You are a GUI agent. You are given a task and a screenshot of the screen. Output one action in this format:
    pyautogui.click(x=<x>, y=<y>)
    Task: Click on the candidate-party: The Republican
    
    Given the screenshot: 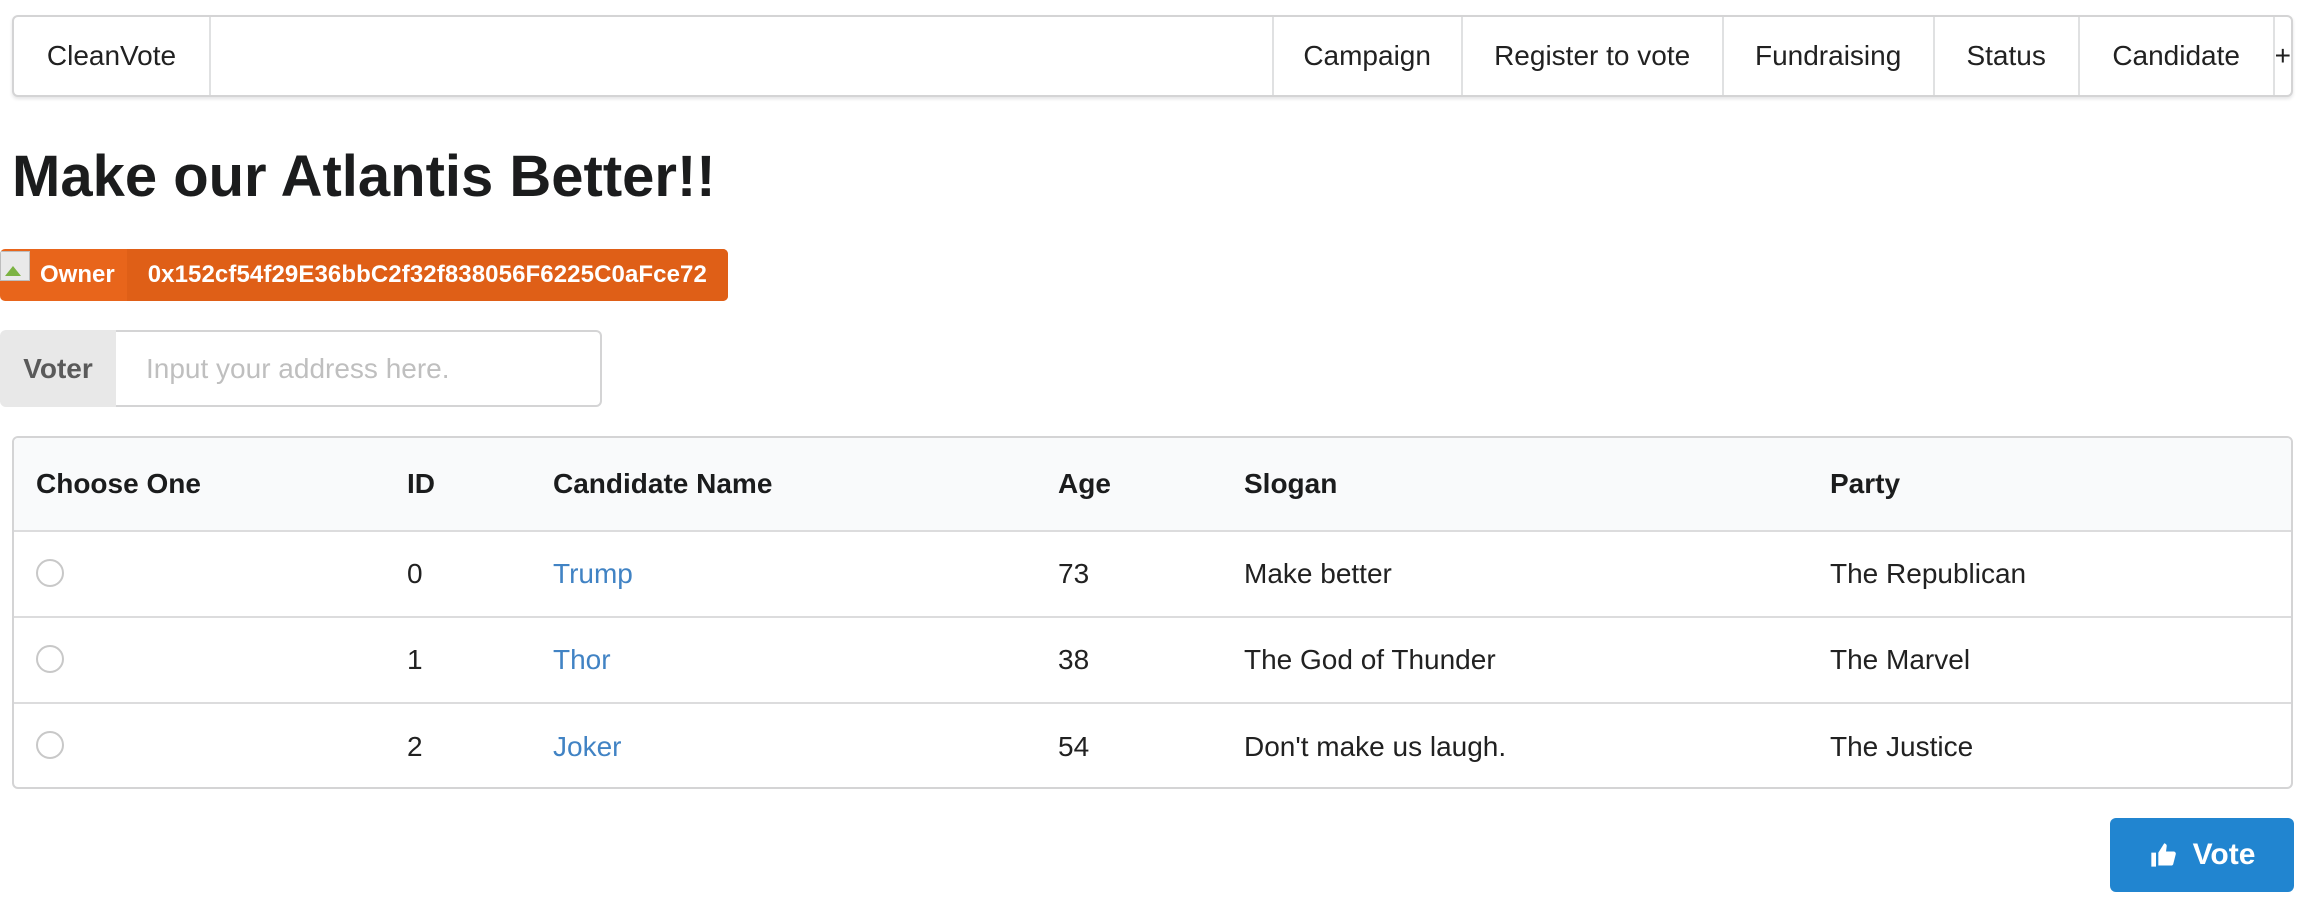 What is the action you would take?
    pyautogui.click(x=1928, y=573)
    